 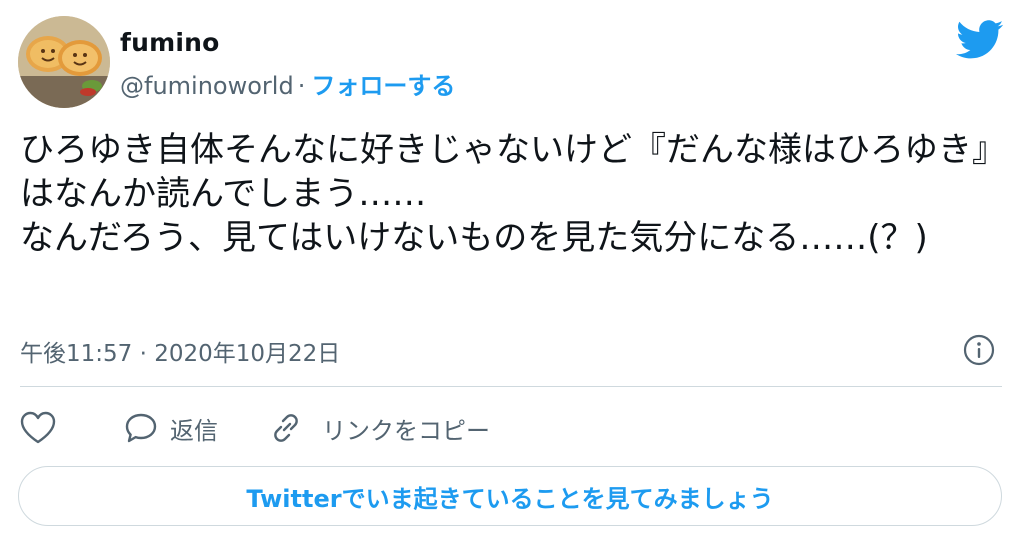 I want to click on user-handle: @fuminoworld, so click(x=207, y=86).